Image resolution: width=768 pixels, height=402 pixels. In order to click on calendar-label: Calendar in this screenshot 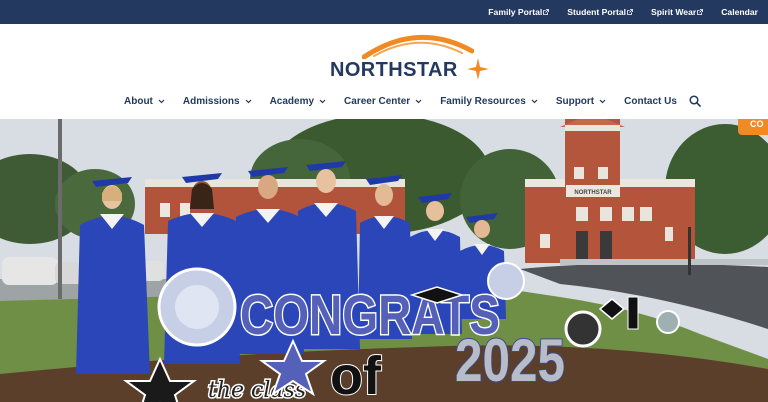, I will do `click(739, 12)`.